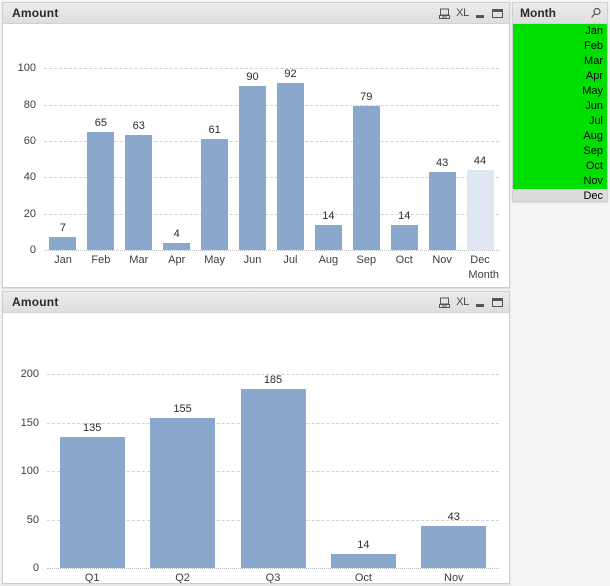 The image size is (610, 586). I want to click on x-axis-tick-label: Q1, so click(92, 577).